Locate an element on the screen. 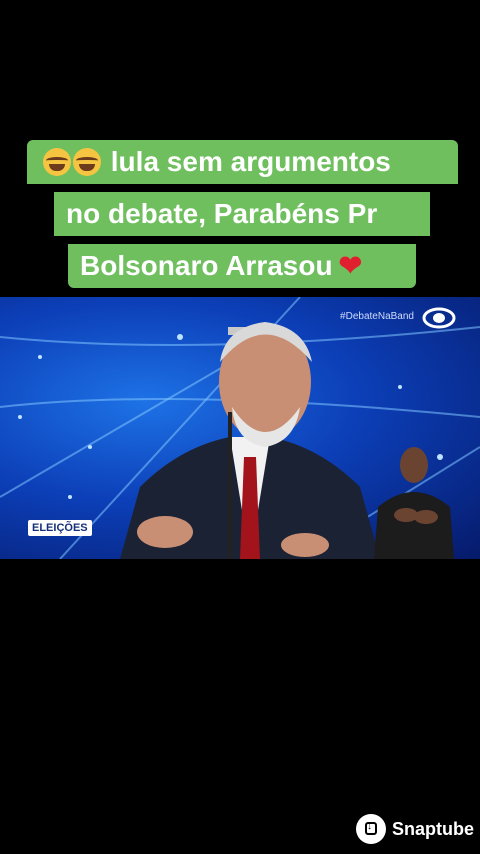  caption-text-3: Bolsonaro Arrasou is located at coordinates (206, 265).